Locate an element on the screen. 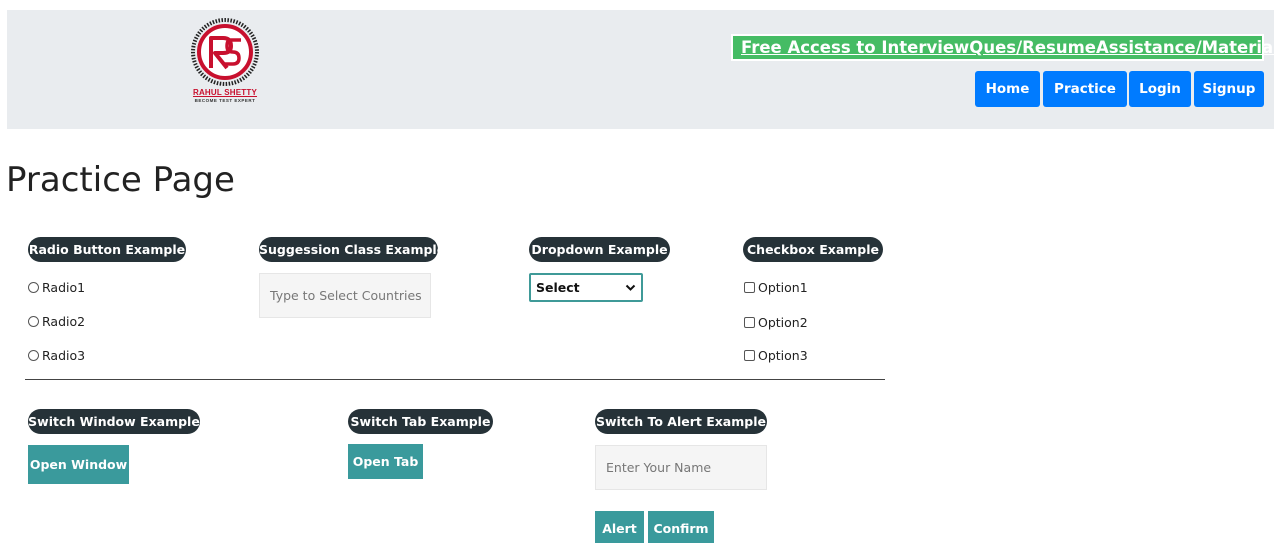 The height and width of the screenshot is (543, 1274). nav-signup-button: Signup is located at coordinates (1229, 89).